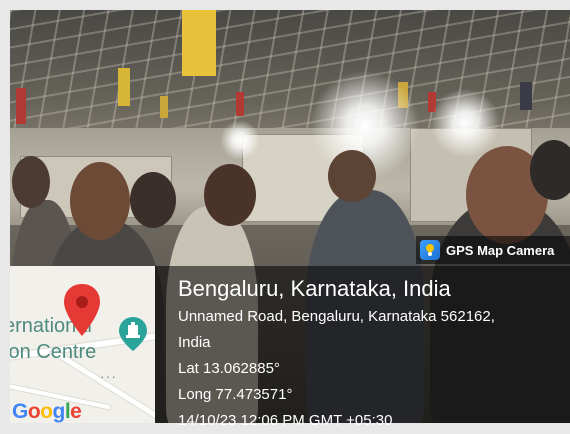  I want to click on map-pin-icon, so click(82, 312).